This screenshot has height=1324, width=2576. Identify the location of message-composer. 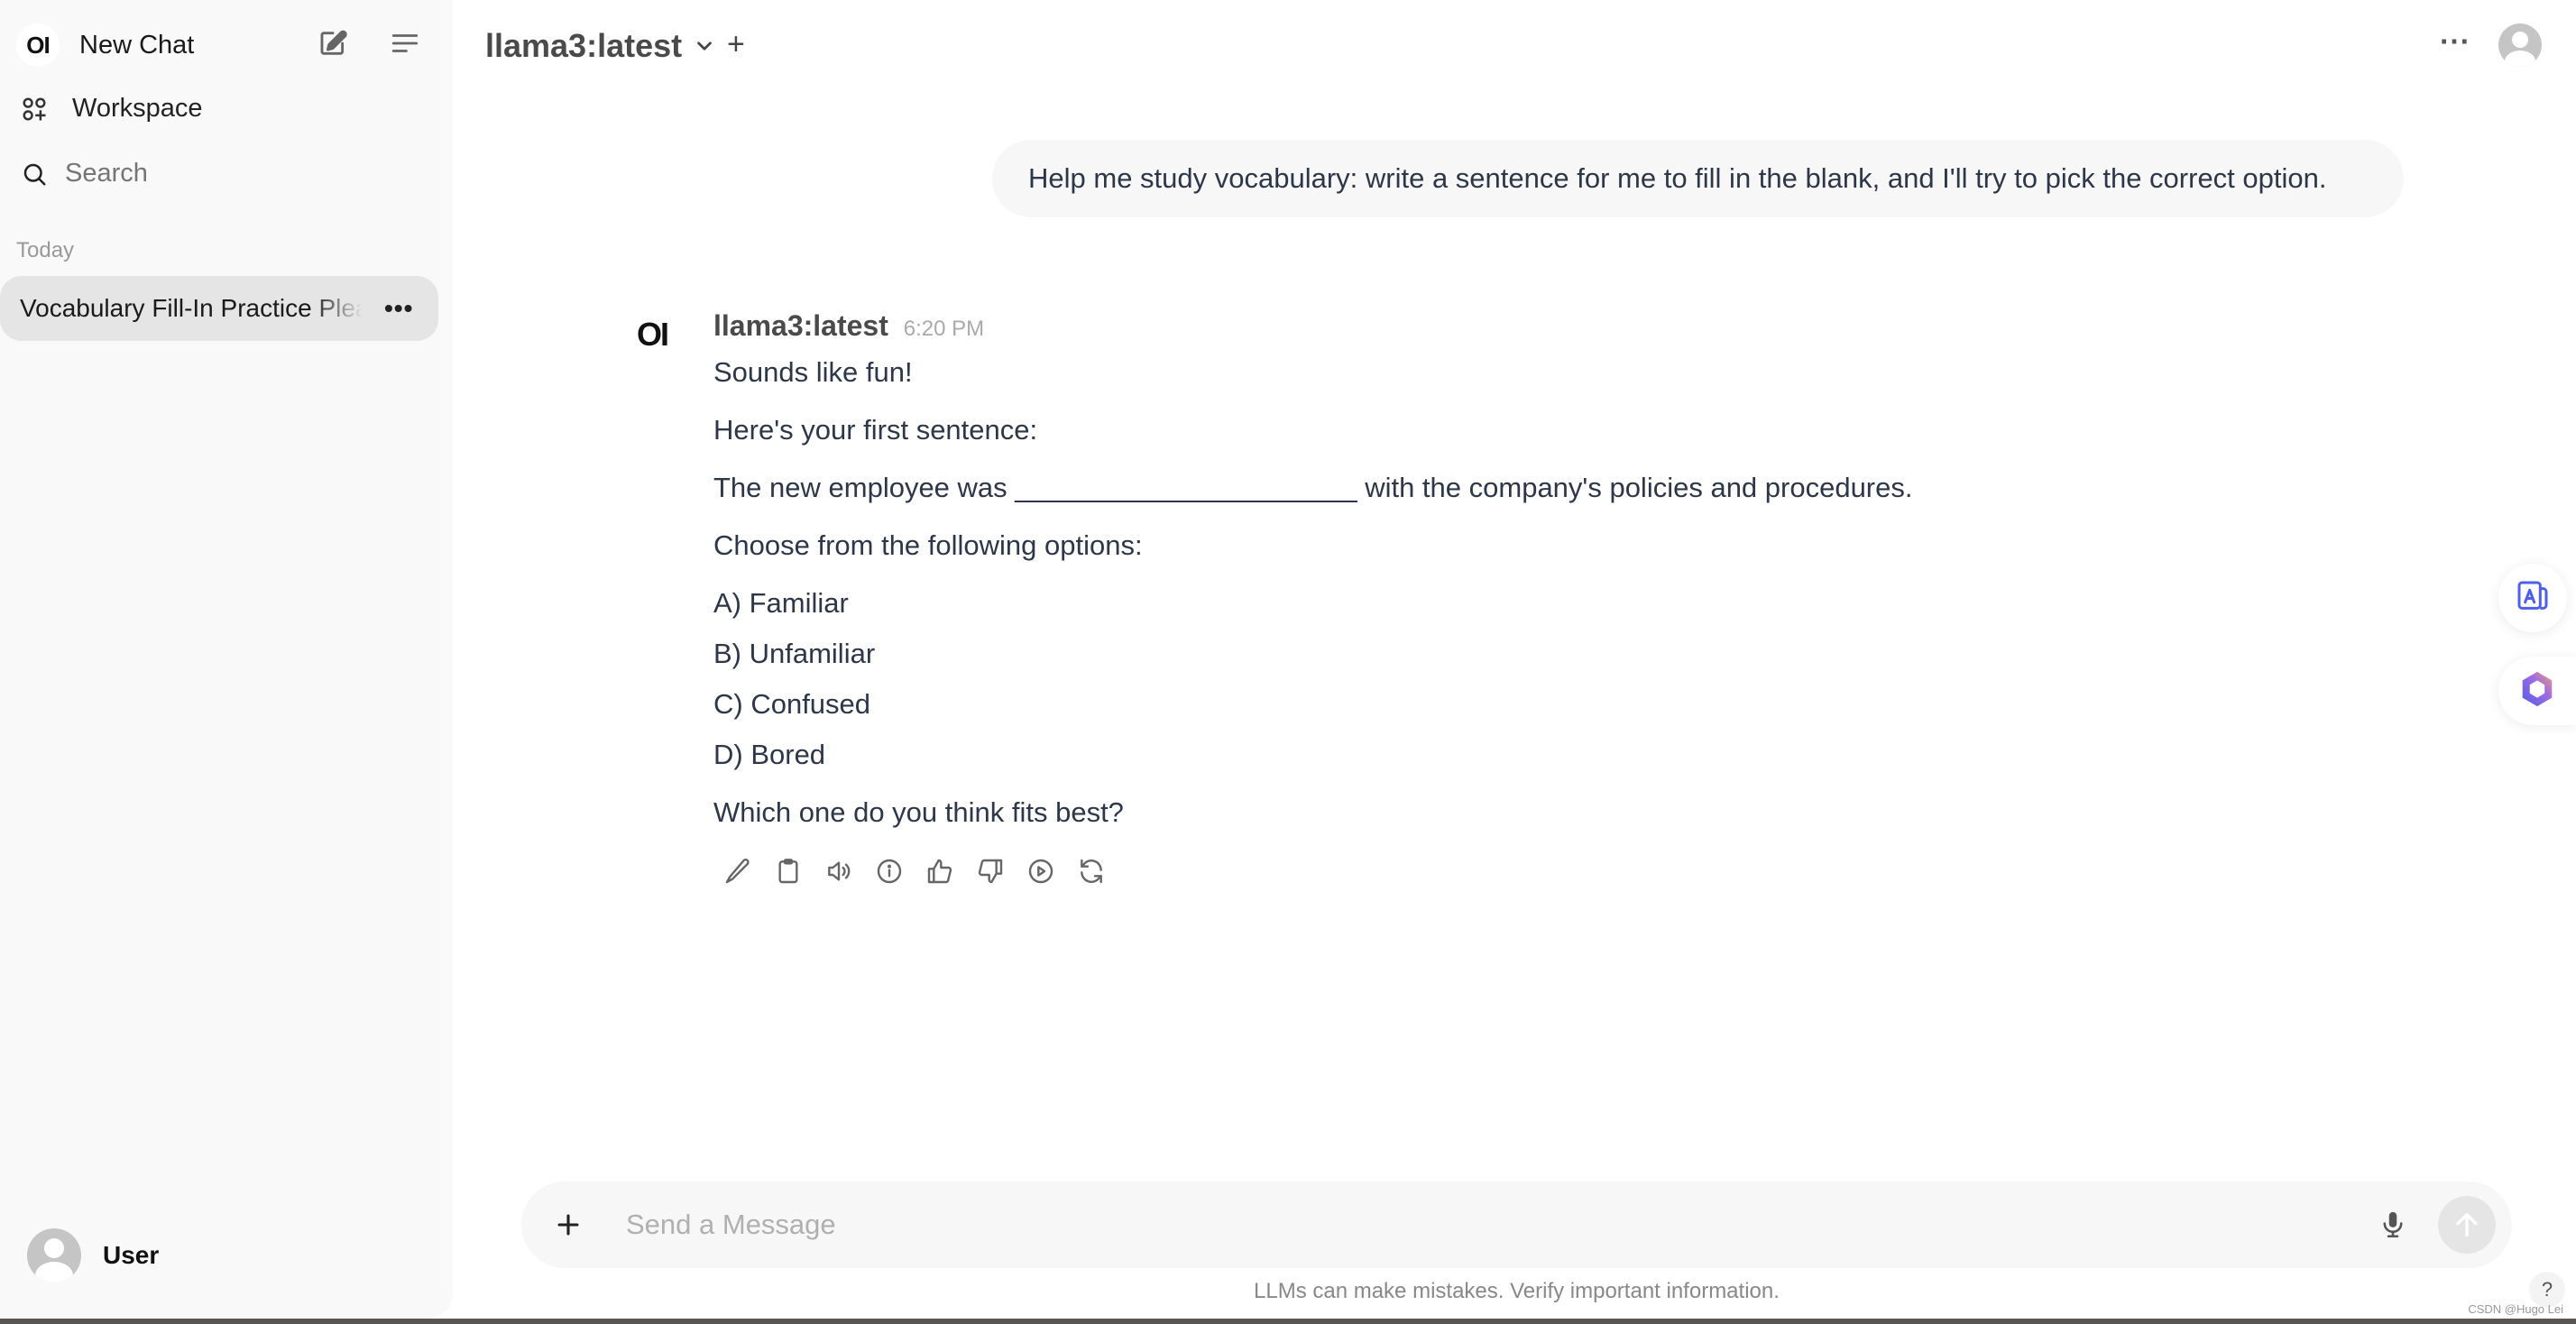
(1517, 1224).